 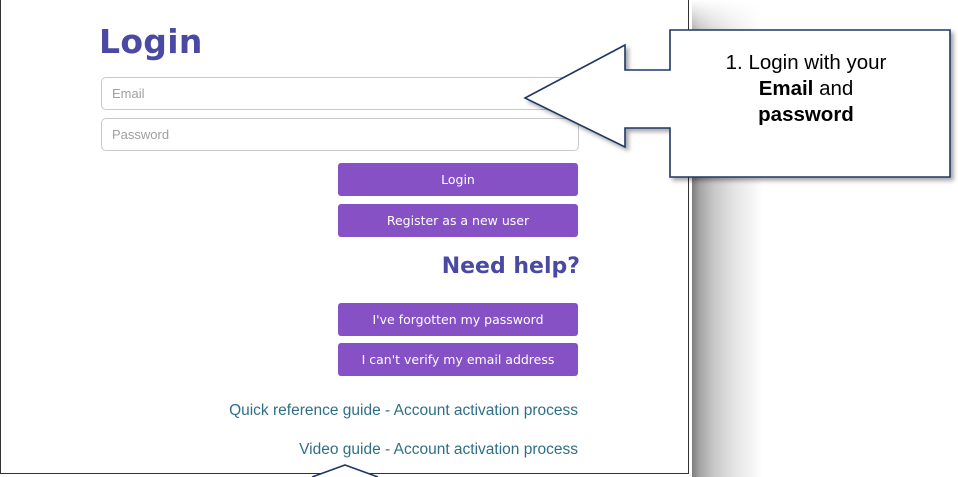 I want to click on callout-password-bold: password, so click(x=806, y=114).